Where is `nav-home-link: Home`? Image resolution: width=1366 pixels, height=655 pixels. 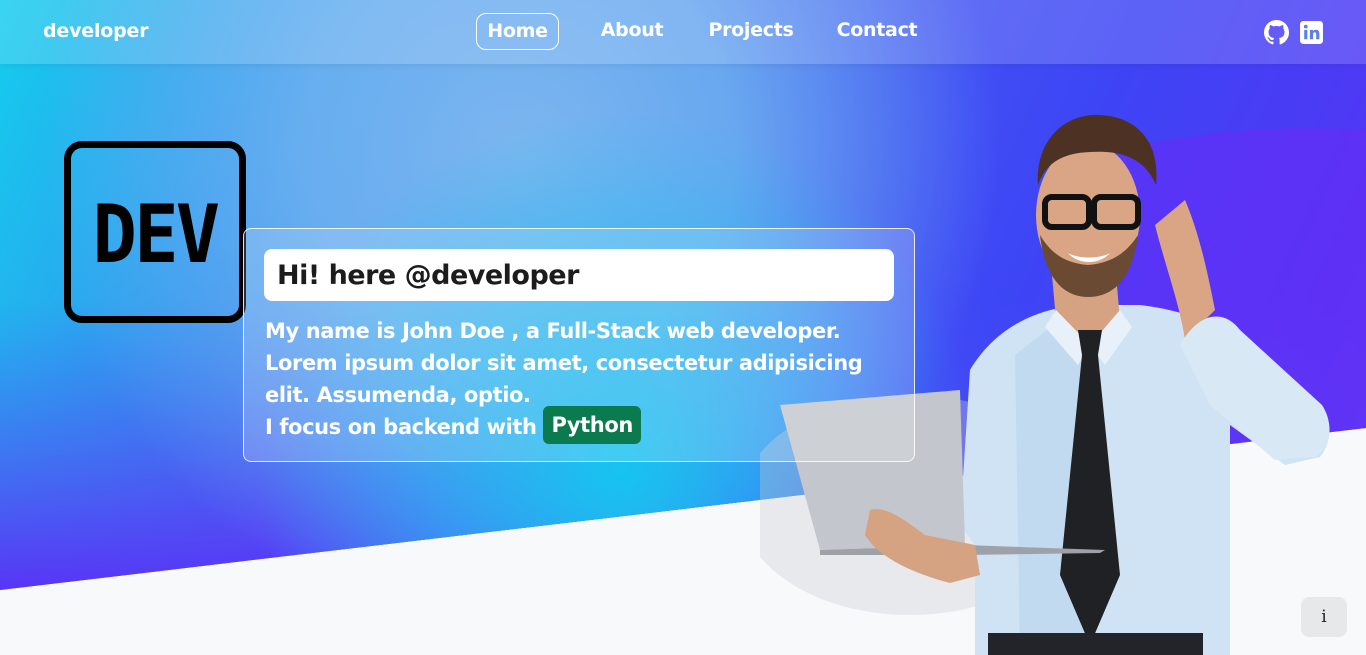
nav-home-link: Home is located at coordinates (517, 31).